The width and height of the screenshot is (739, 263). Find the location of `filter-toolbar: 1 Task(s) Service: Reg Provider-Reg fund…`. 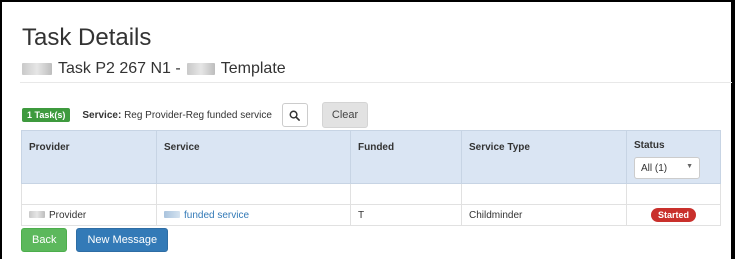

filter-toolbar: 1 Task(s) Service: Reg Provider-Reg fund… is located at coordinates (195, 115).